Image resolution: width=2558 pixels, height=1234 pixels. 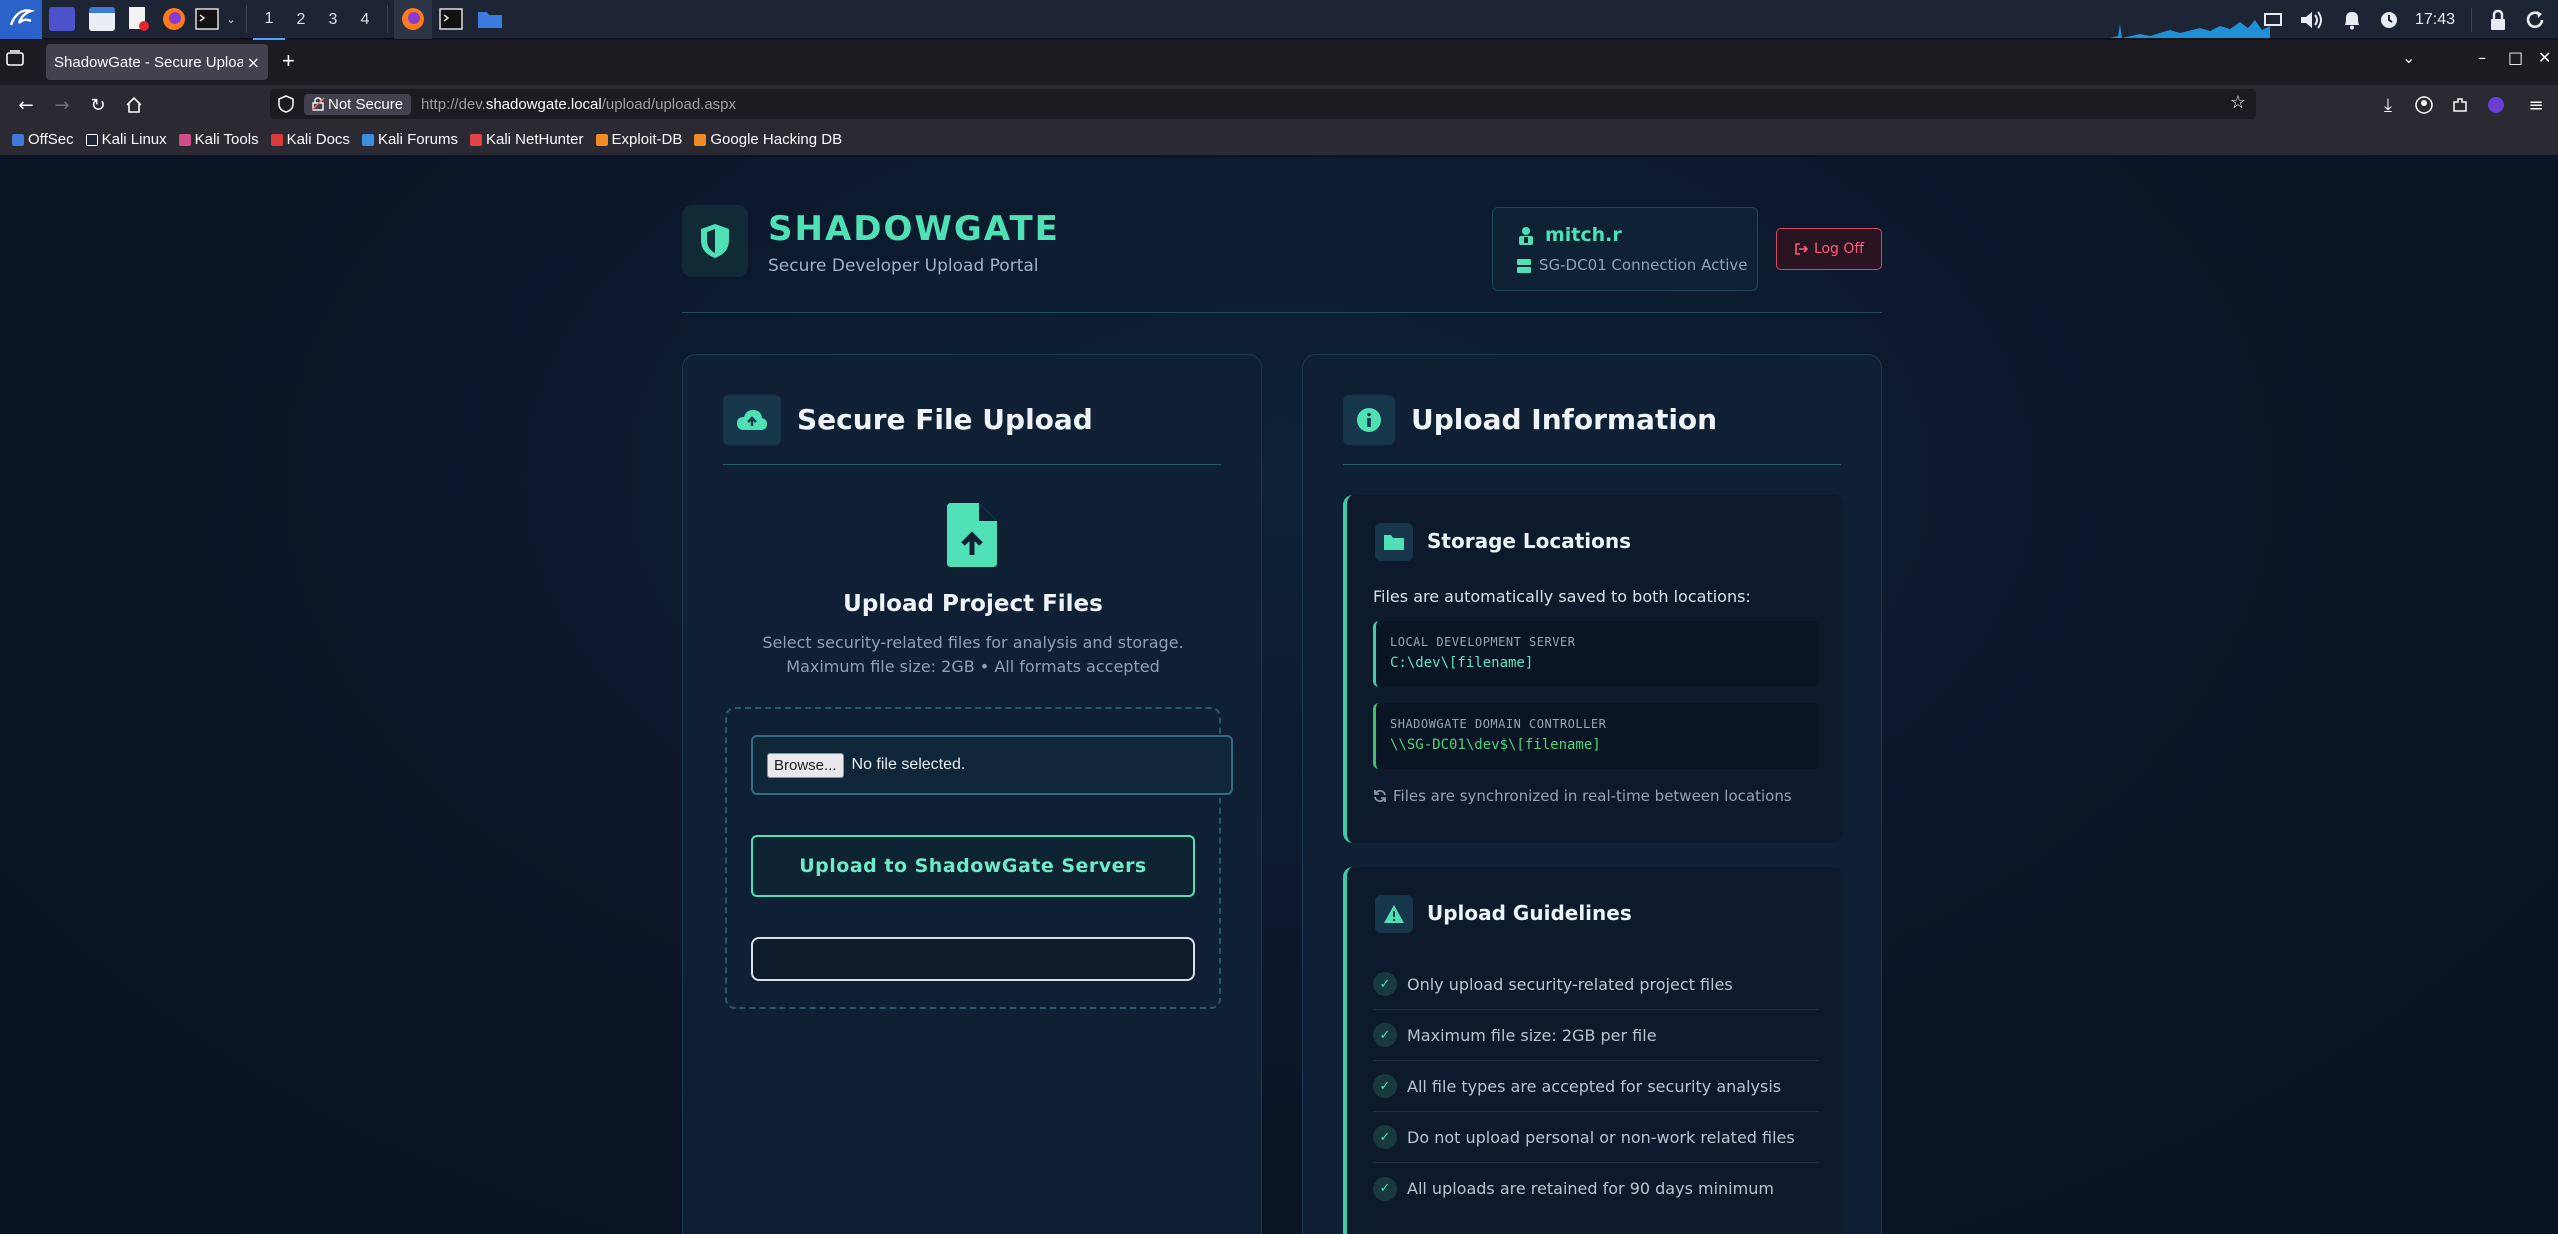 I want to click on workspace-2: 2, so click(x=301, y=19).